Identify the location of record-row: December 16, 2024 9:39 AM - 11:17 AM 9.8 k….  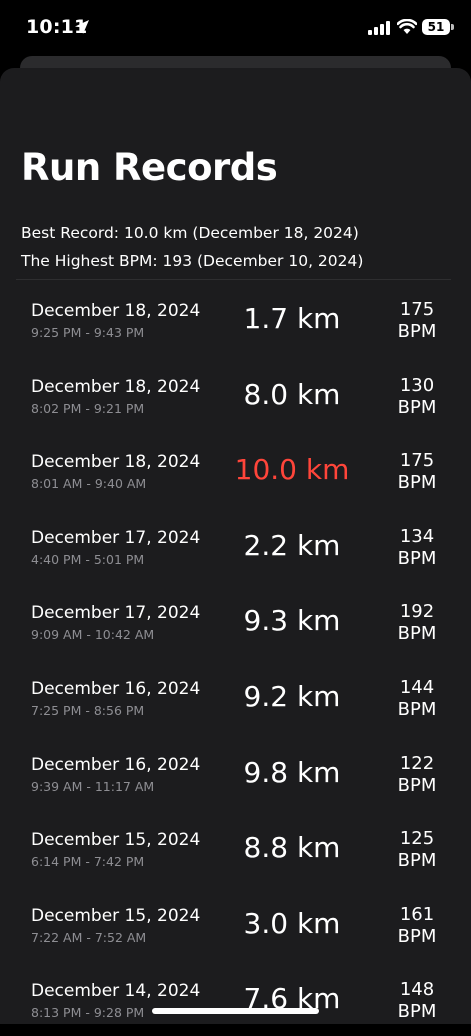
(235, 772).